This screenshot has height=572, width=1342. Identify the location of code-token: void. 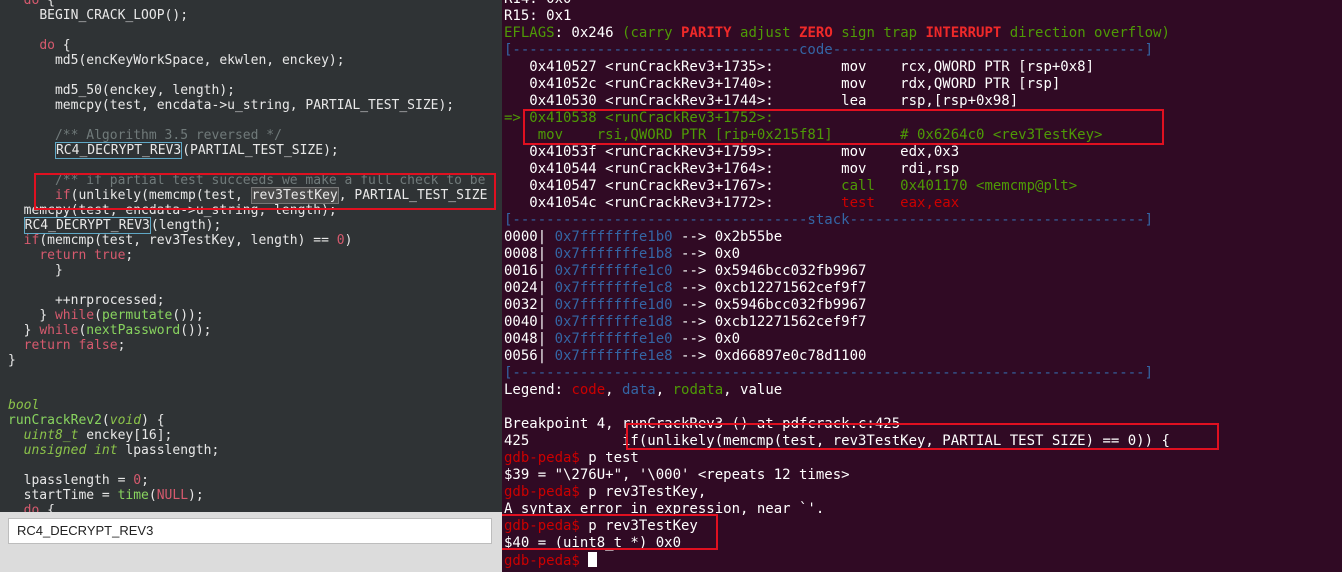
(125, 420).